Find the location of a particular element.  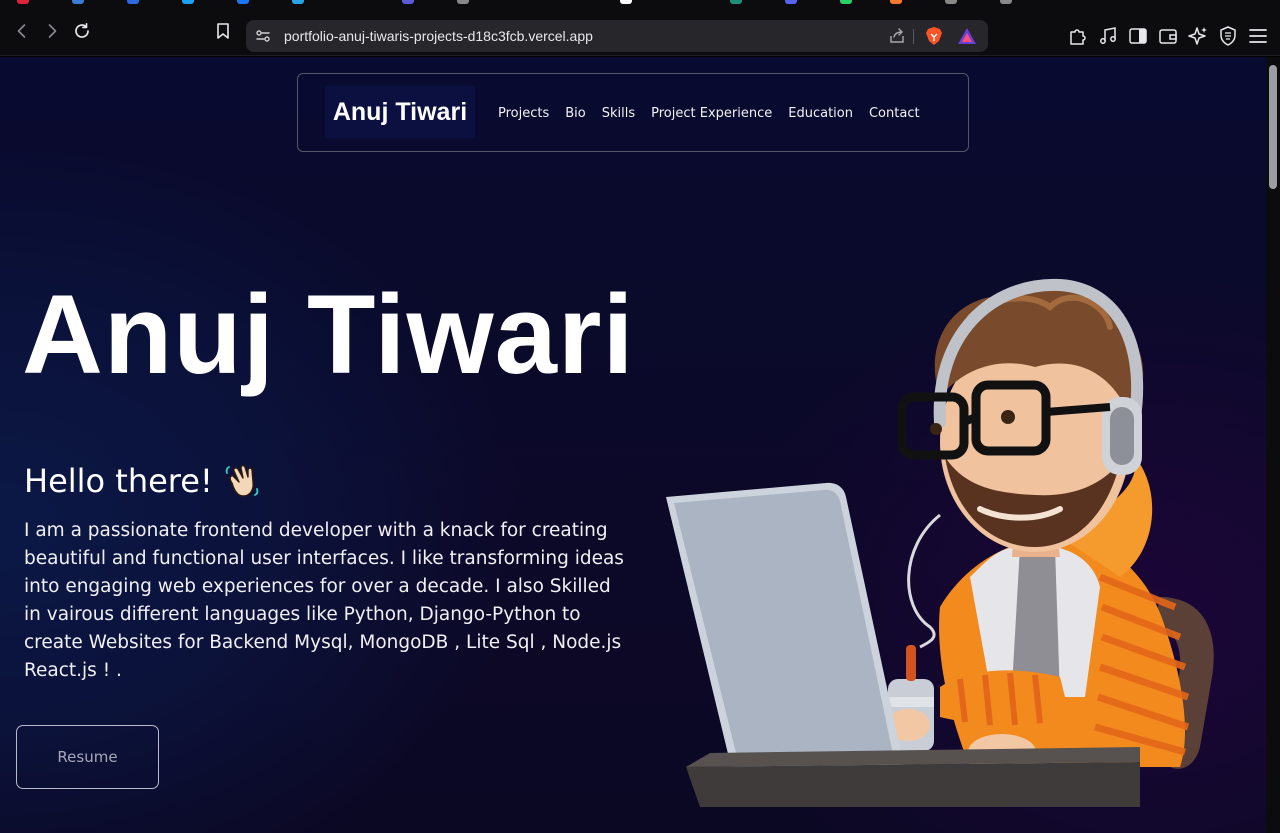

leo-ai-icon is located at coordinates (1198, 36).